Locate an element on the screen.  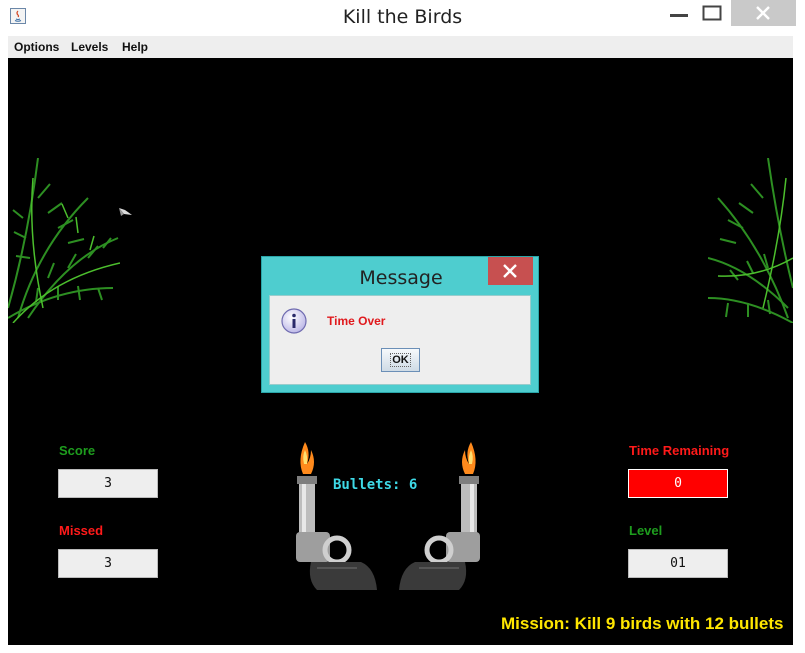
mission-text: Mission: Kill 9 birds with 12 bullets is located at coordinates (642, 623).